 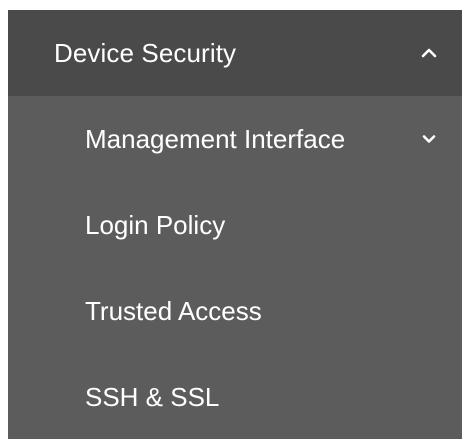 What do you see at coordinates (173, 310) in the screenshot?
I see `menu-item-label: Trusted Access` at bounding box center [173, 310].